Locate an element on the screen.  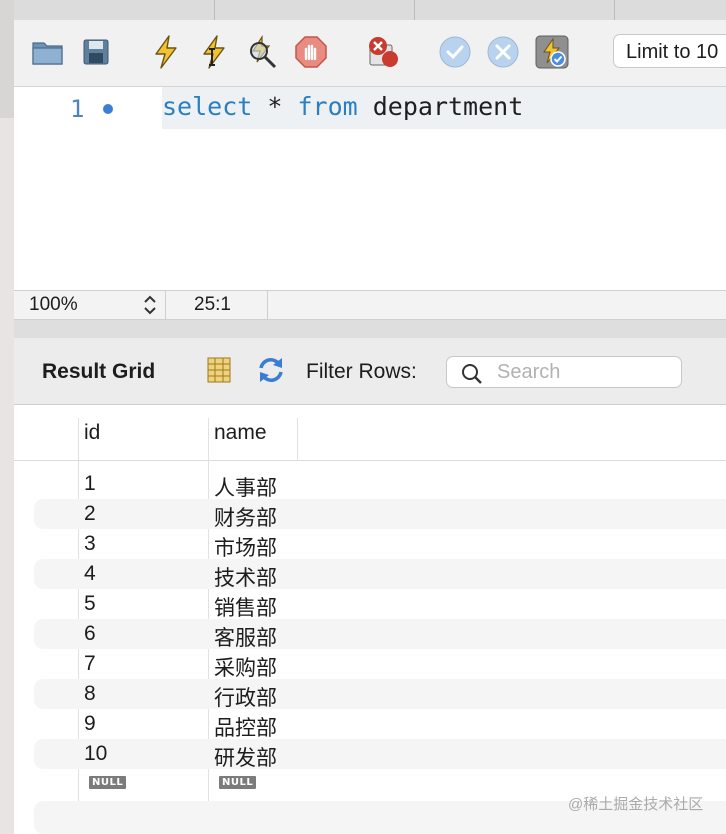
open-file-icon is located at coordinates (48, 52).